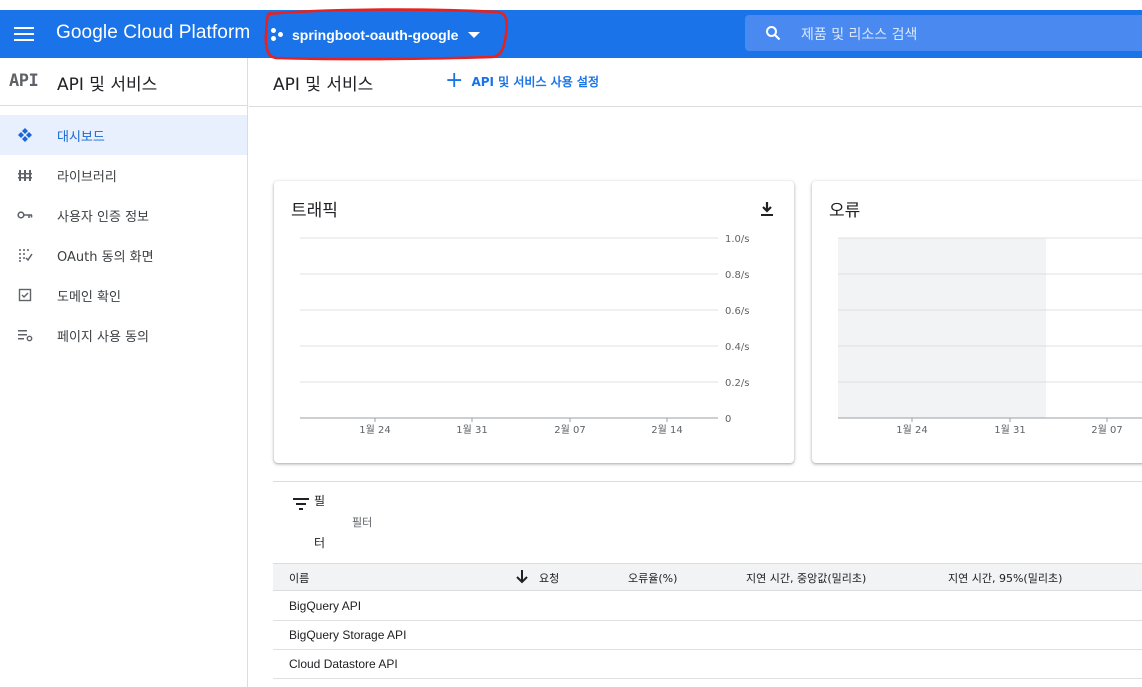 This screenshot has height=687, width=1142. I want to click on api-name: BigQuery API, so click(325, 606).